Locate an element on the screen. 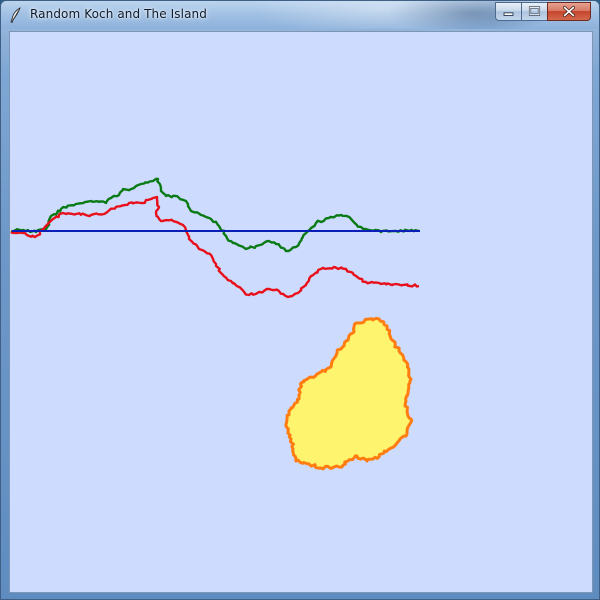  maximize-icon is located at coordinates (534, 11).